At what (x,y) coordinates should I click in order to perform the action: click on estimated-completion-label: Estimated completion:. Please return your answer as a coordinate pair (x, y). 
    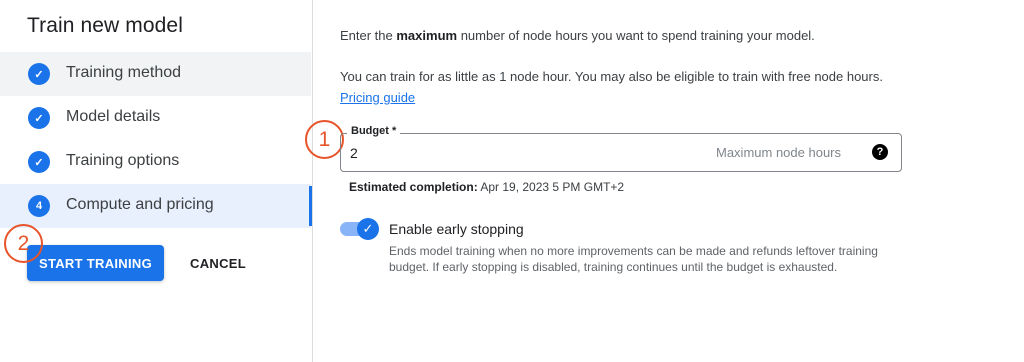
    Looking at the image, I should click on (413, 187).